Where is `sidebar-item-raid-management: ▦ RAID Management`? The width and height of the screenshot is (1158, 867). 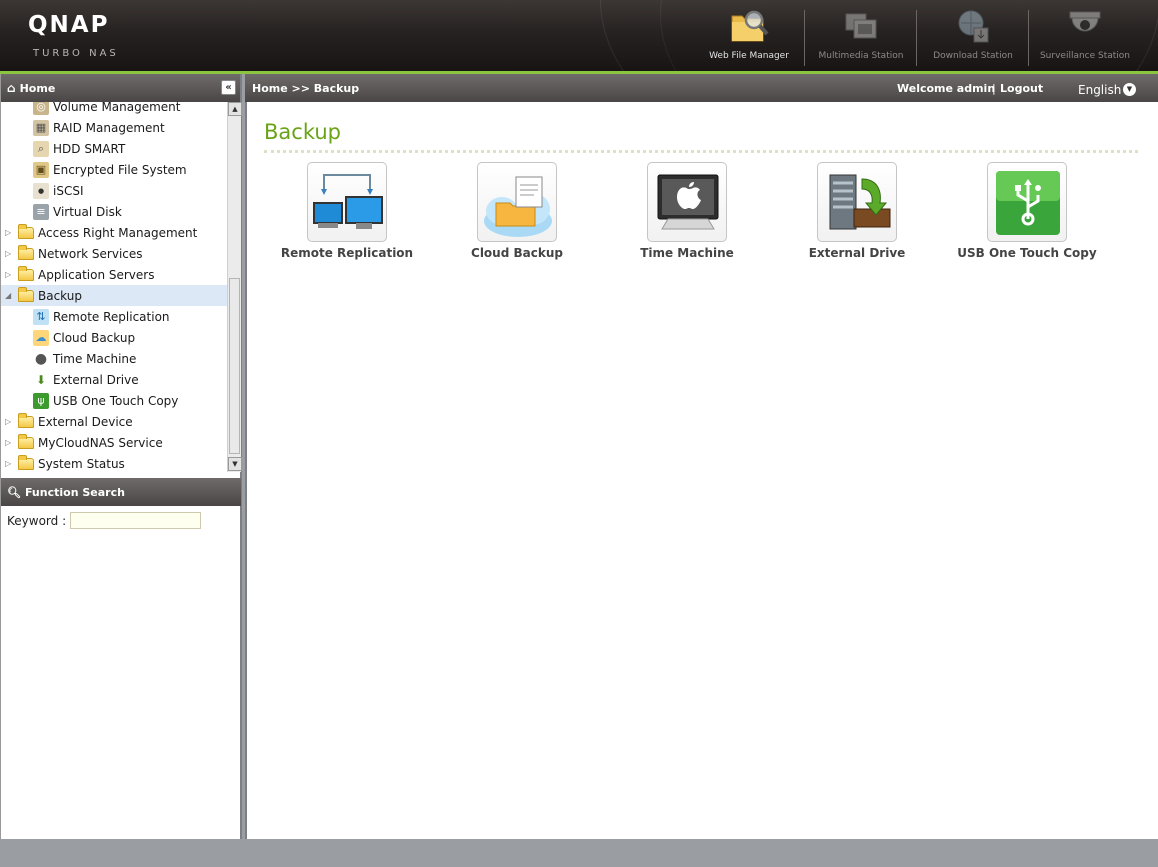 sidebar-item-raid-management: ▦ RAID Management is located at coordinates (114, 127).